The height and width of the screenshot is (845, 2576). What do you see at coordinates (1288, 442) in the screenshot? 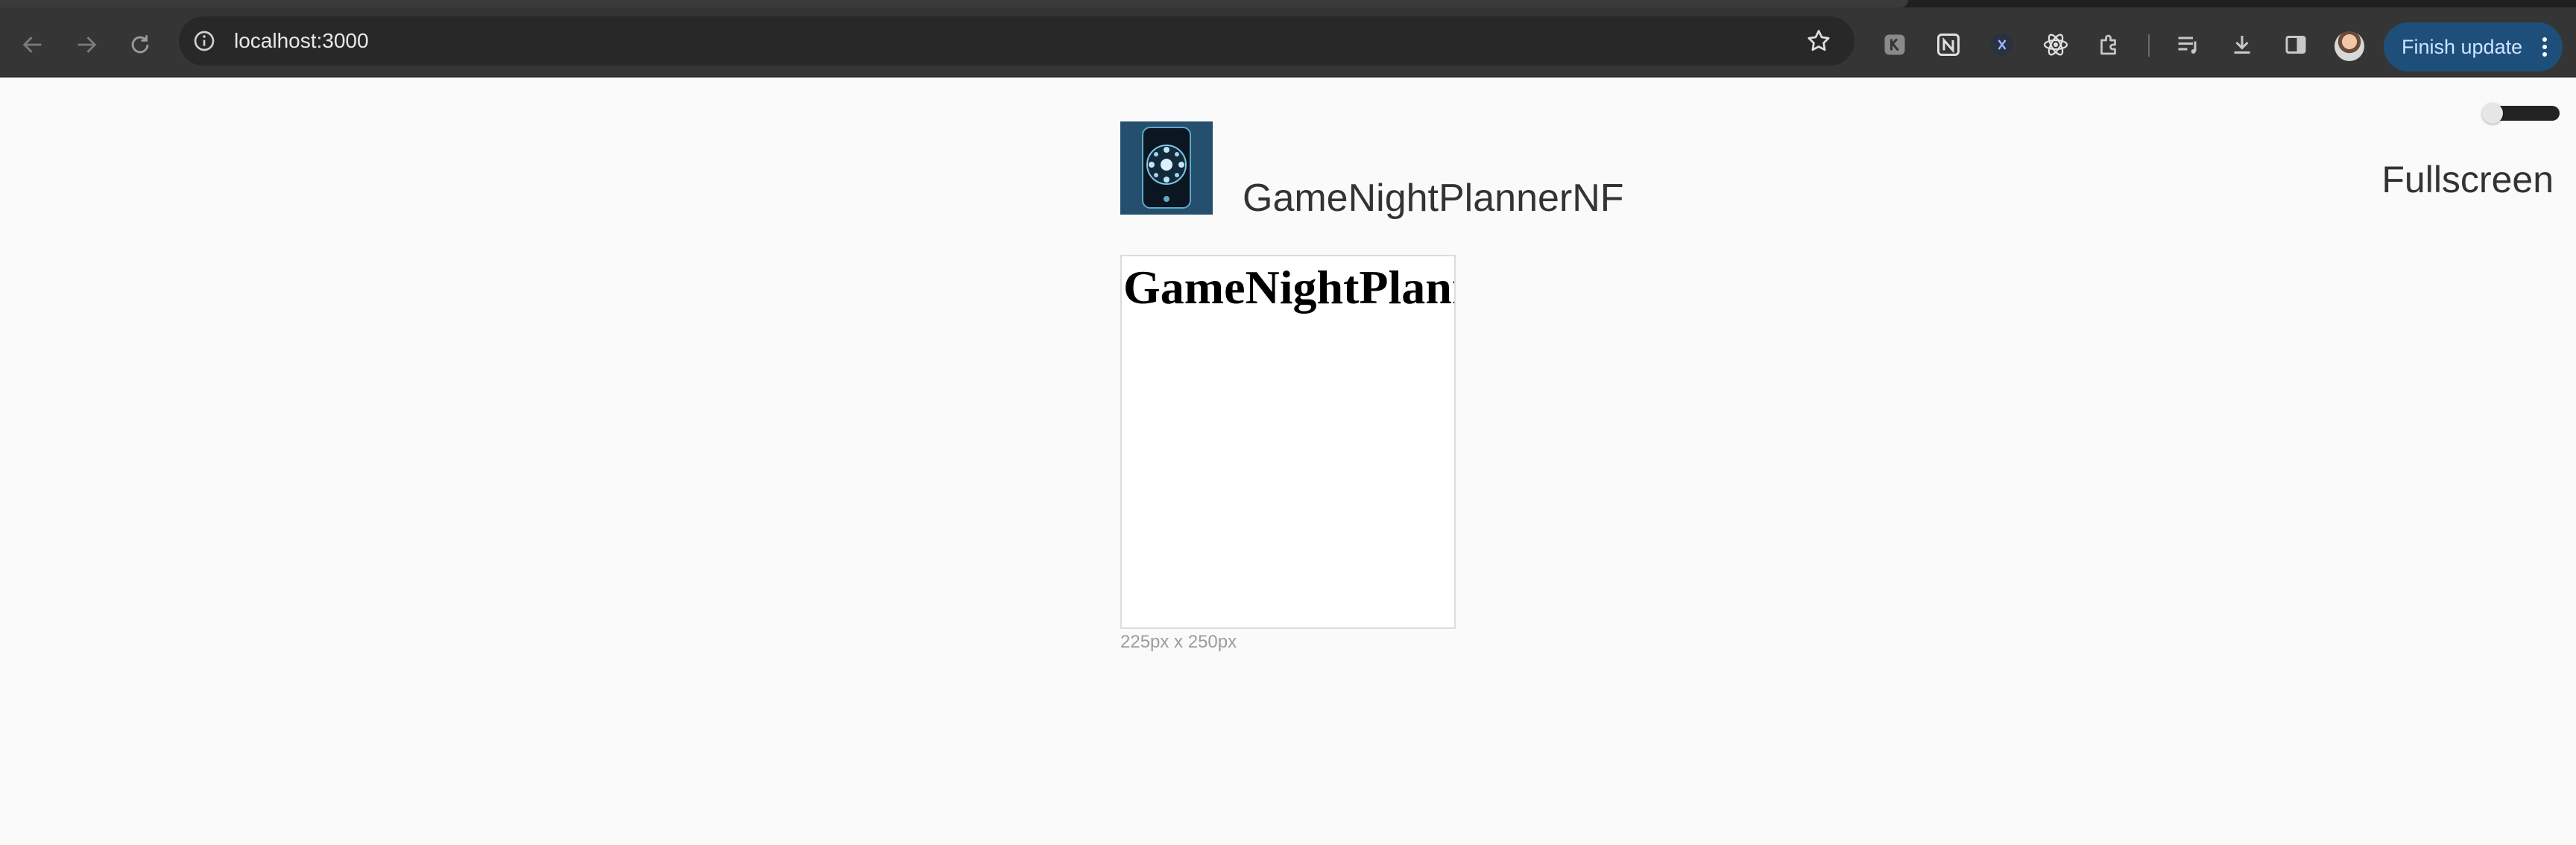
I see `app-preview-frame: GameNightPlanner` at bounding box center [1288, 442].